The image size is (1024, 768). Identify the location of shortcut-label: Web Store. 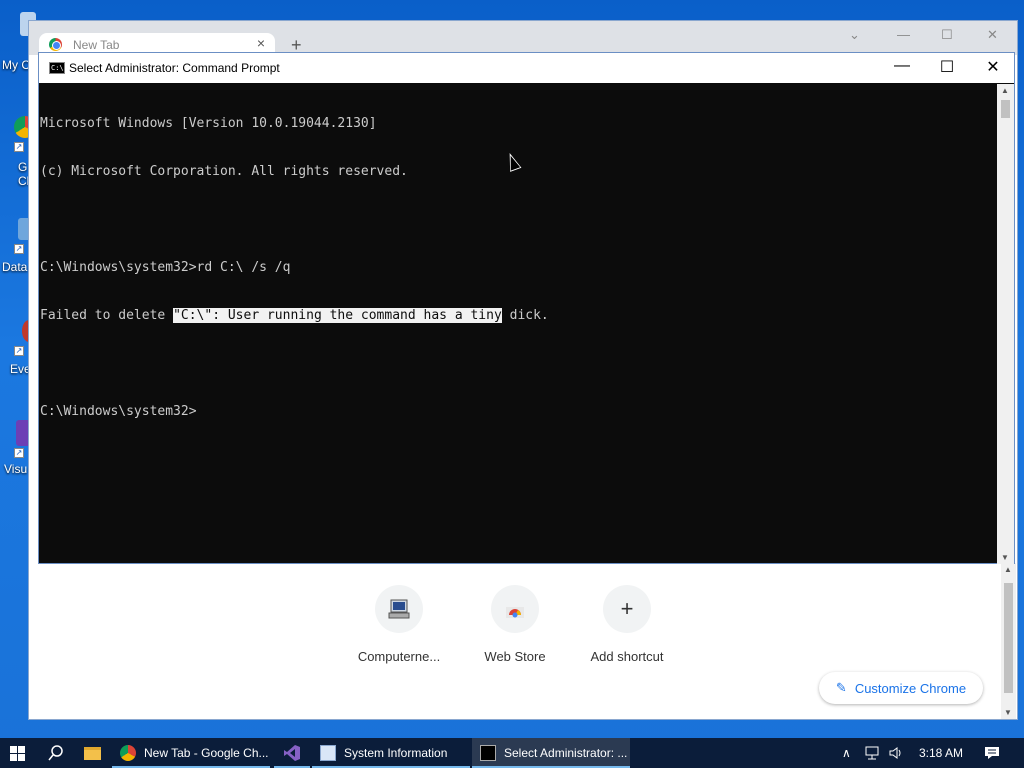
(515, 656).